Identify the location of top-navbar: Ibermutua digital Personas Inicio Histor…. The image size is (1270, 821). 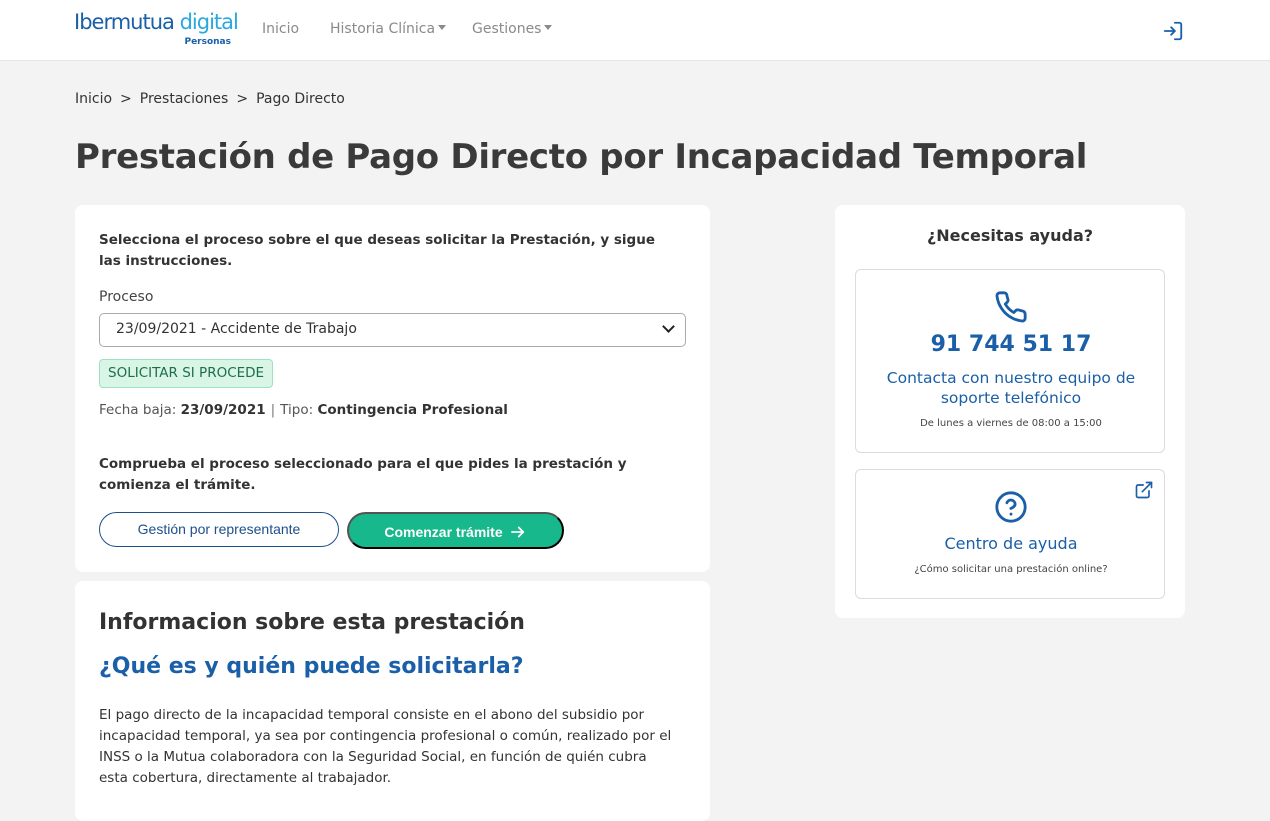
(635, 30).